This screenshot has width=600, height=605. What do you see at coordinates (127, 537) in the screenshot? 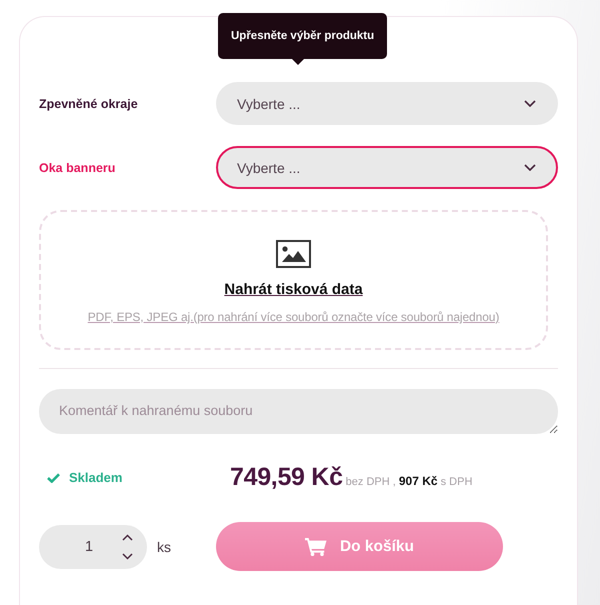
I see `chevron-up-icon` at bounding box center [127, 537].